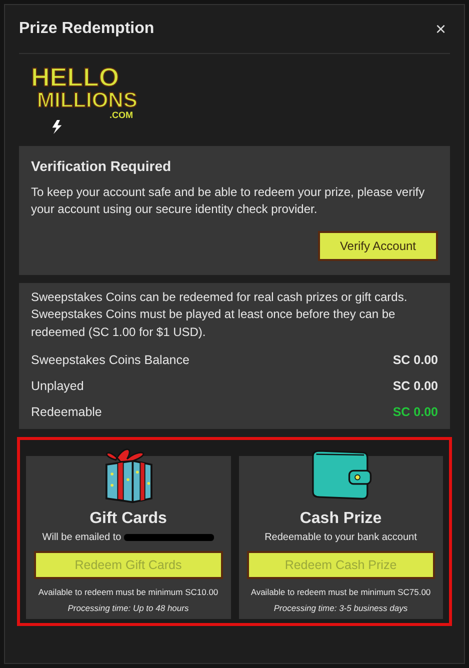 Image resolution: width=469 pixels, height=668 pixels. Describe the element at coordinates (340, 591) in the screenshot. I see `minimum-note: Available to redeem must be minimum SC75.00` at that location.